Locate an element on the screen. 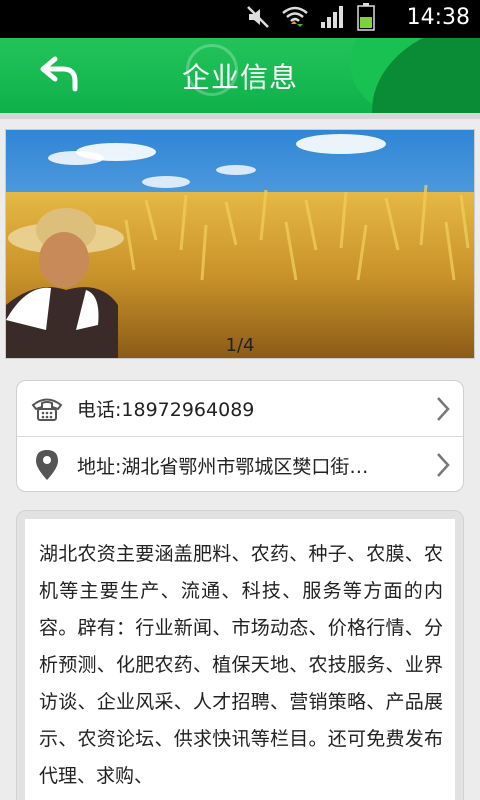 This screenshot has height=800, width=480. wifi-icon is located at coordinates (295, 19).